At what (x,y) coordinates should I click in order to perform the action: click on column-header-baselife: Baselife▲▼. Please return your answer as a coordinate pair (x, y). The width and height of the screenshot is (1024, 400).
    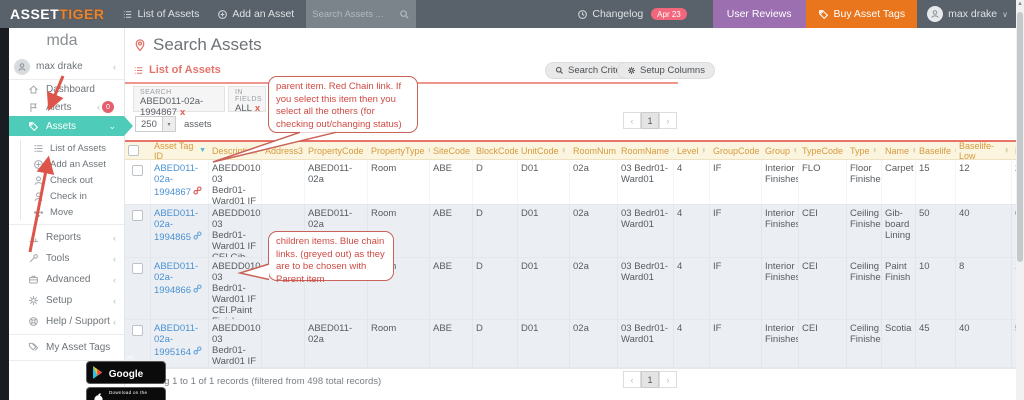
    Looking at the image, I should click on (936, 150).